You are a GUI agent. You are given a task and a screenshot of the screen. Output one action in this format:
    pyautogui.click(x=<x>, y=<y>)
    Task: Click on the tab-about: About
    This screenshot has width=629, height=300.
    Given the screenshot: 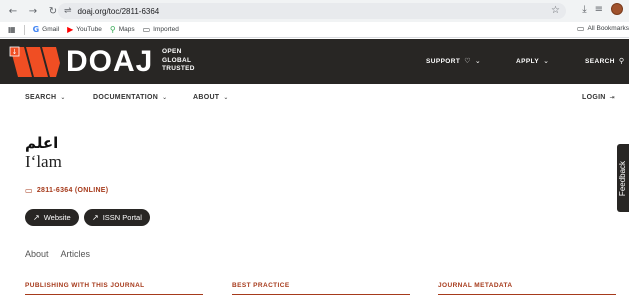 What is the action you would take?
    pyautogui.click(x=37, y=254)
    